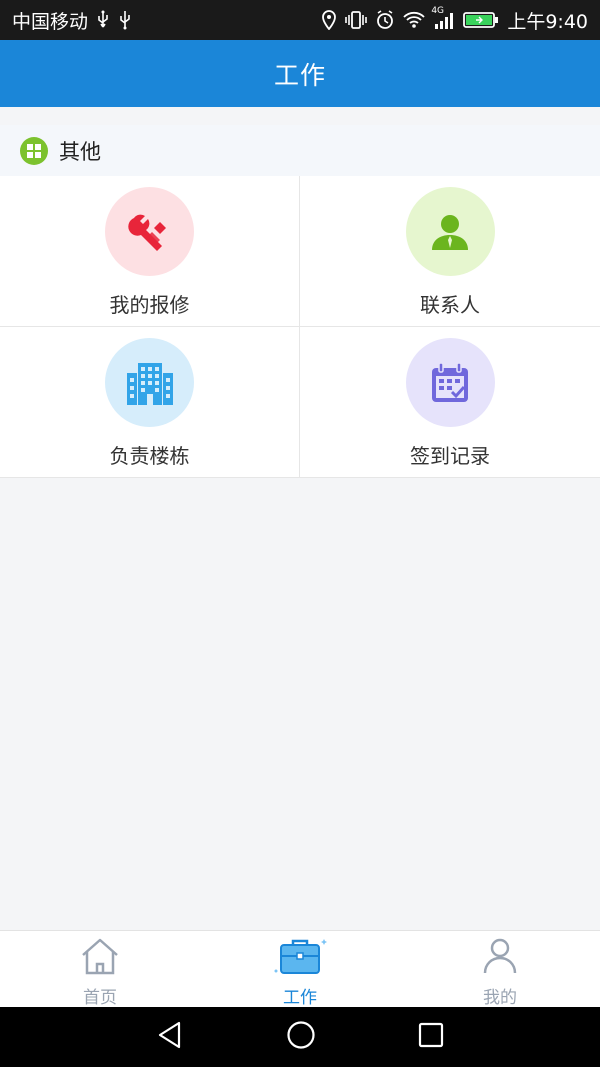 The height and width of the screenshot is (1067, 600). What do you see at coordinates (149, 456) in the screenshot?
I see `grid-item-label: 负责楼栋` at bounding box center [149, 456].